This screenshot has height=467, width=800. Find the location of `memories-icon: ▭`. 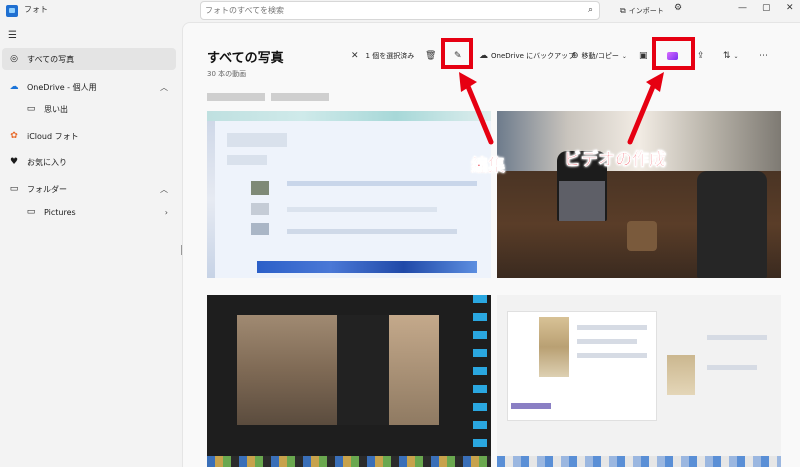

memories-icon: ▭ is located at coordinates (31, 109).